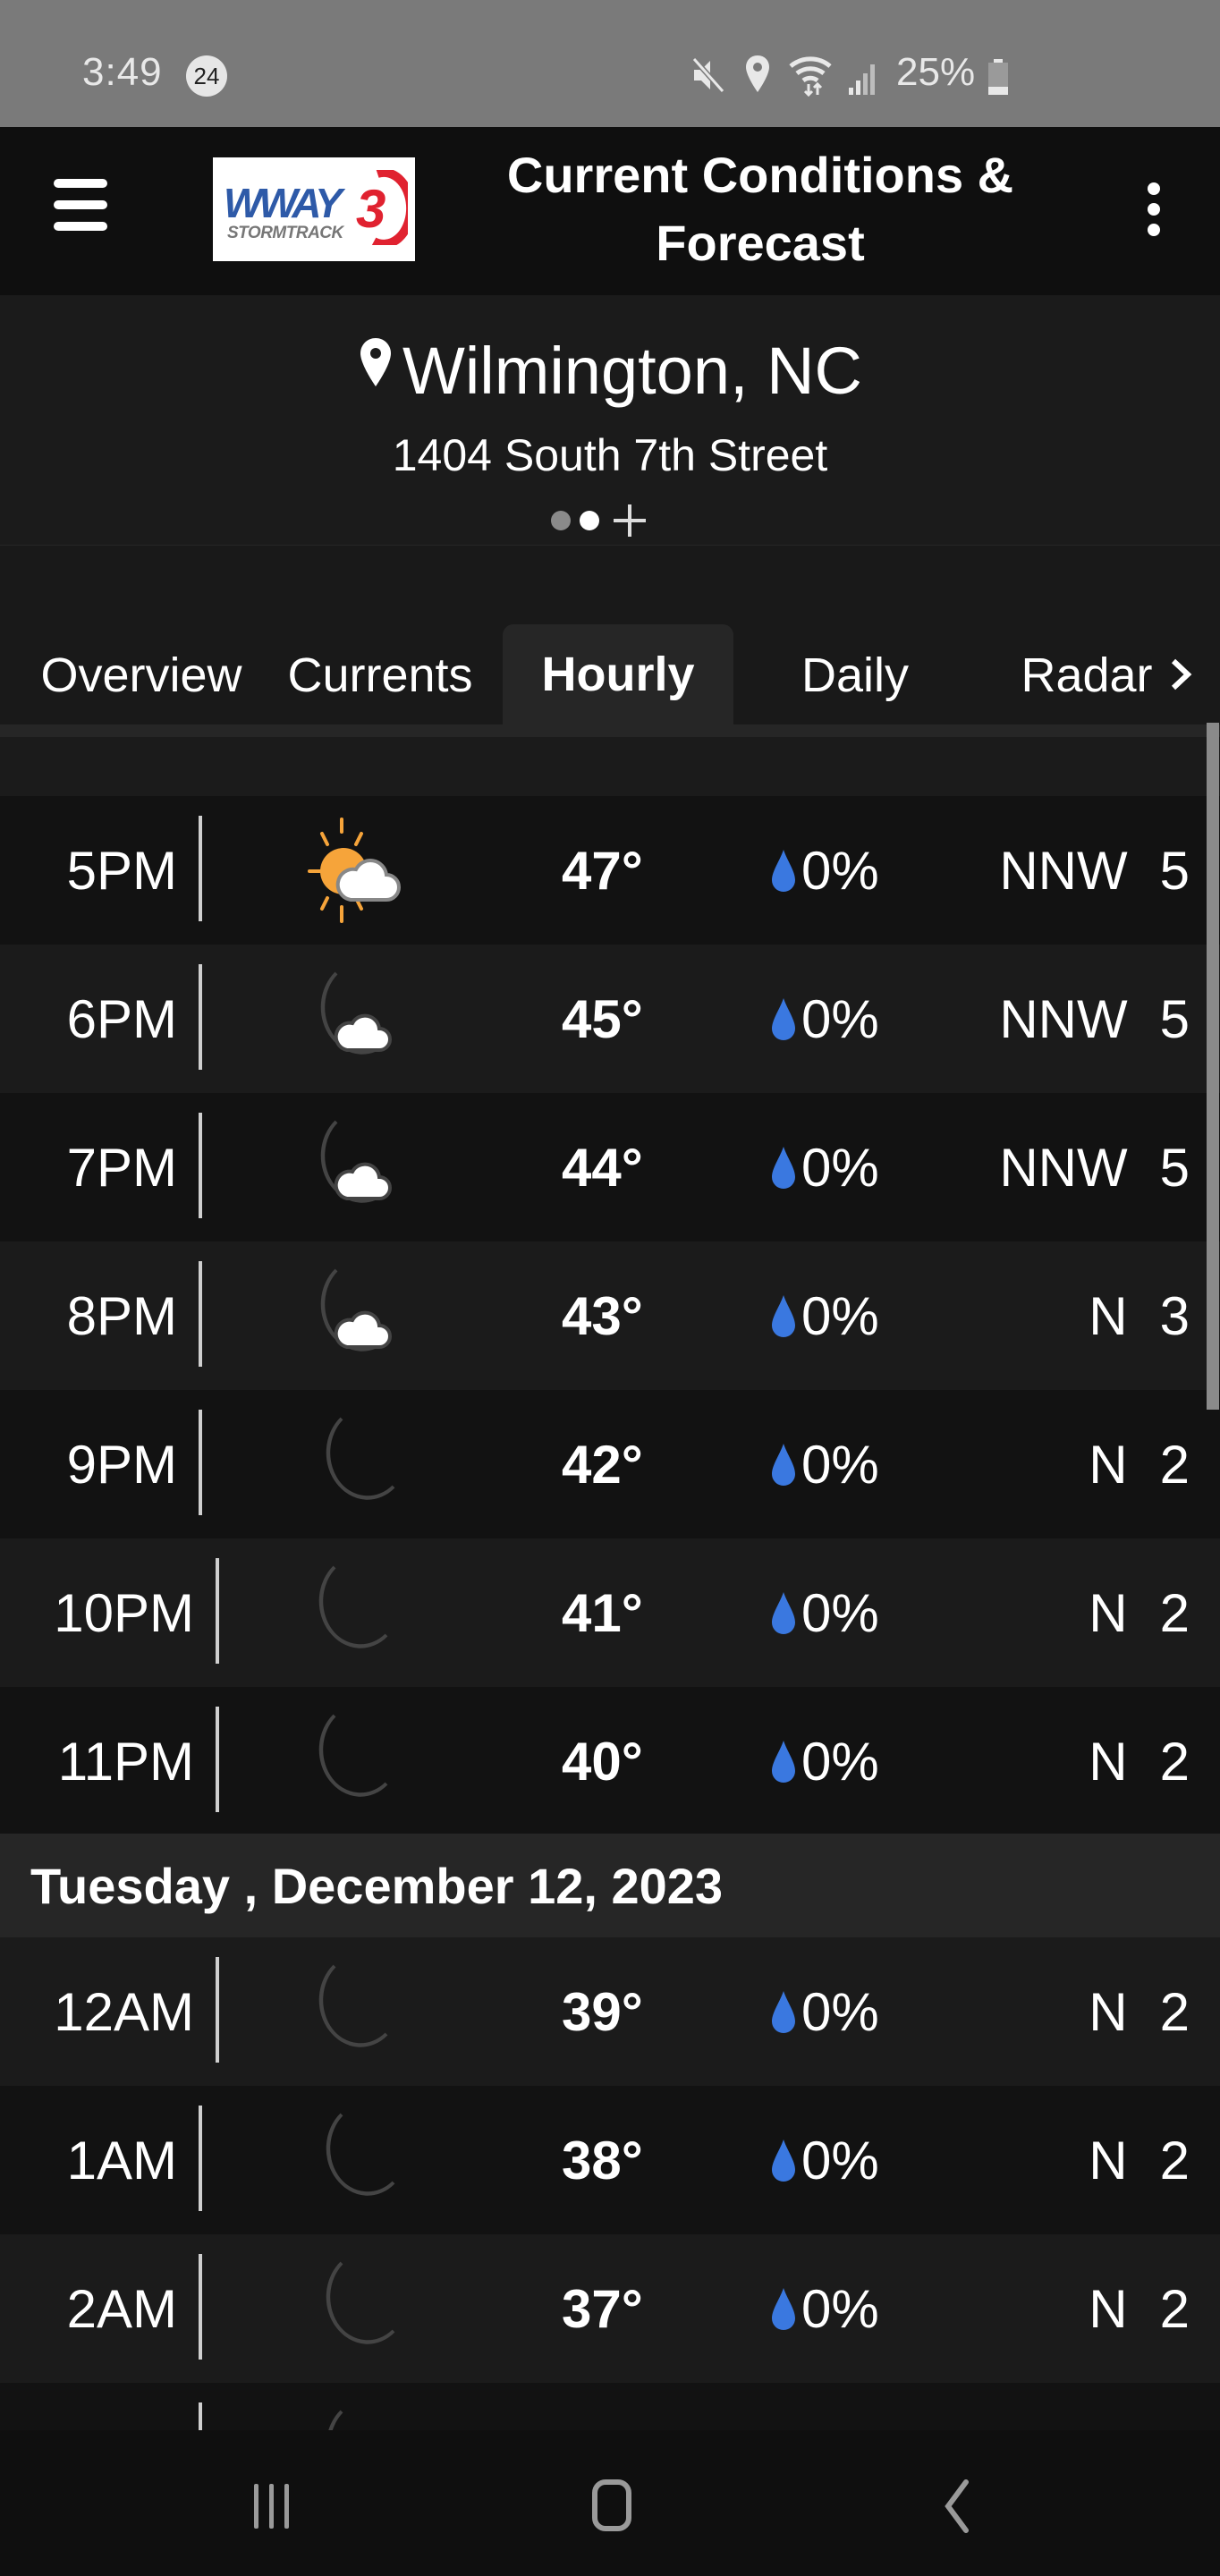 The height and width of the screenshot is (2576, 1220). I want to click on status-bar: 3:49 24 25%, so click(610, 63).